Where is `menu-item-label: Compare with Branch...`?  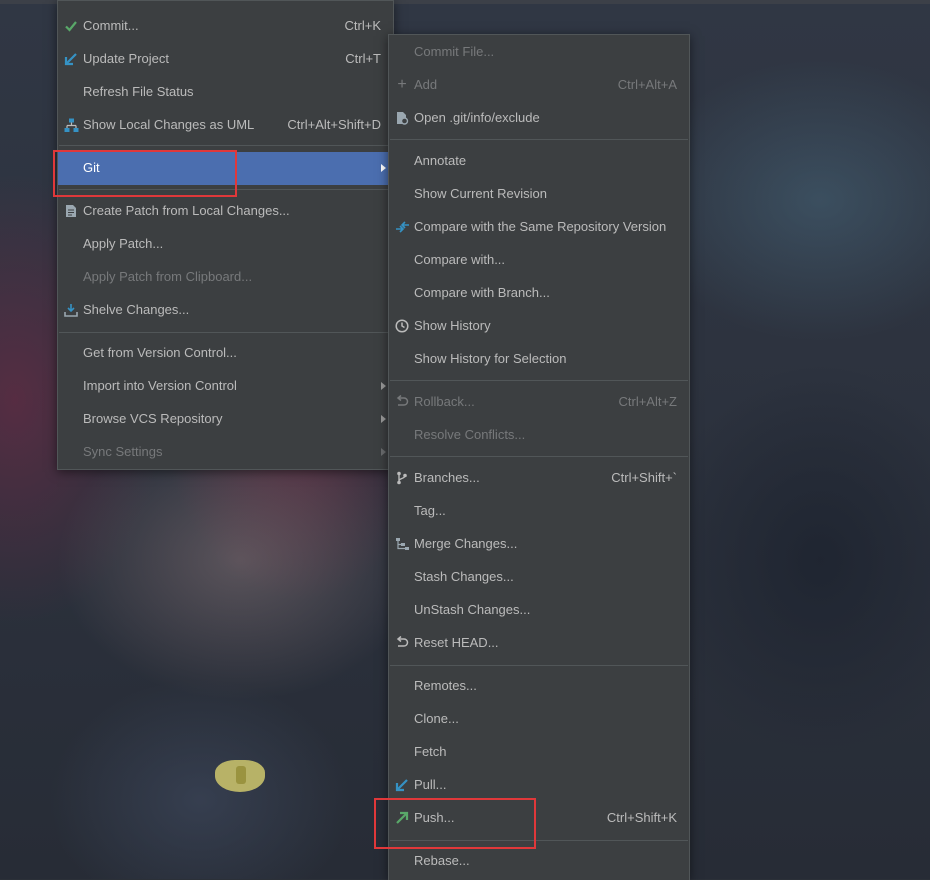
menu-item-label: Compare with Branch... is located at coordinates (482, 292).